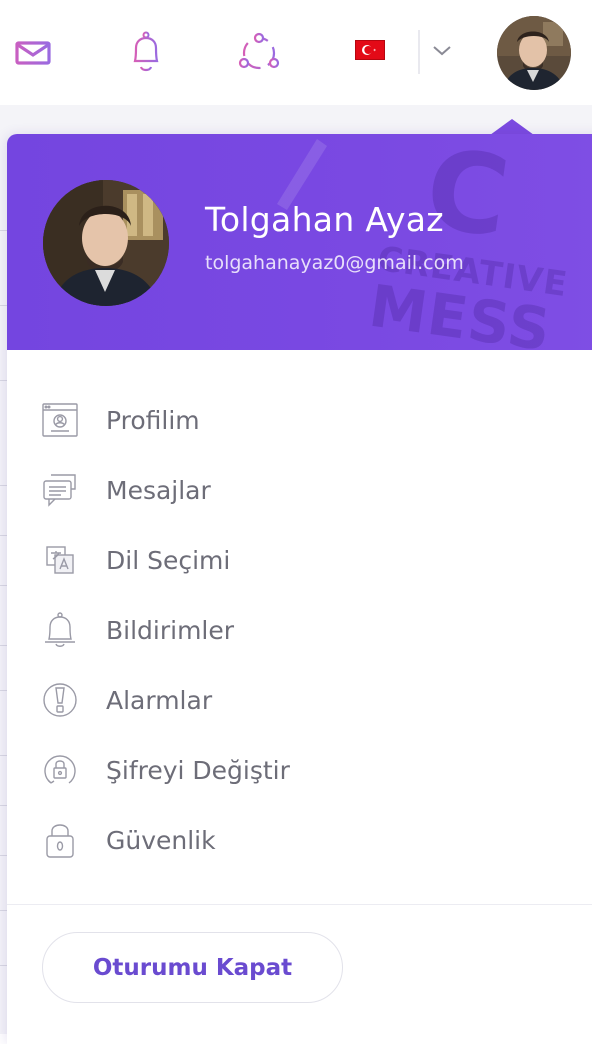 This screenshot has height=1044, width=592. What do you see at coordinates (106, 243) in the screenshot?
I see `profile-avatar` at bounding box center [106, 243].